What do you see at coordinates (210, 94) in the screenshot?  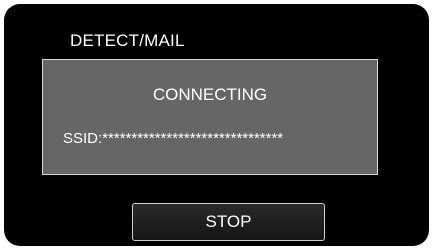 I see `connection-status: CONNECTING` at bounding box center [210, 94].